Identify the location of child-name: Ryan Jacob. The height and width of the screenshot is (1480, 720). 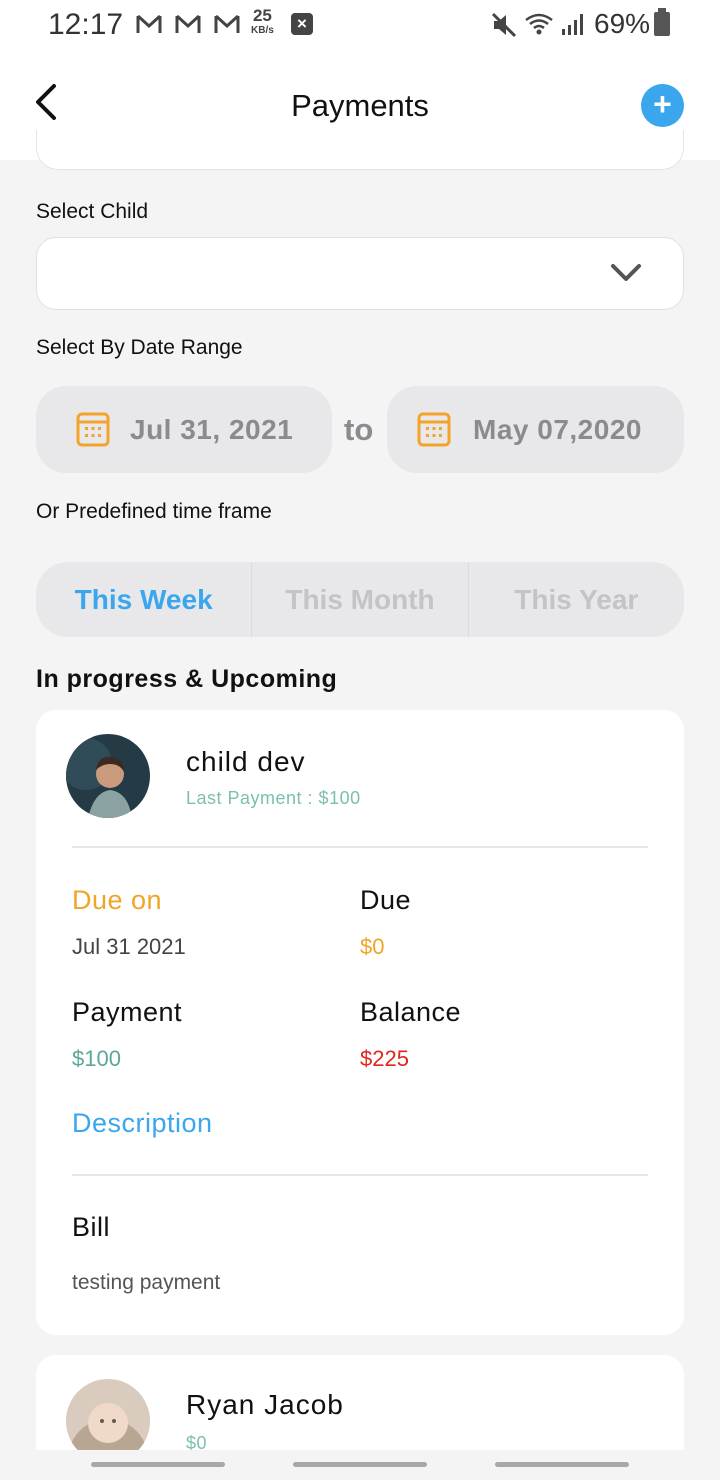
(265, 1404).